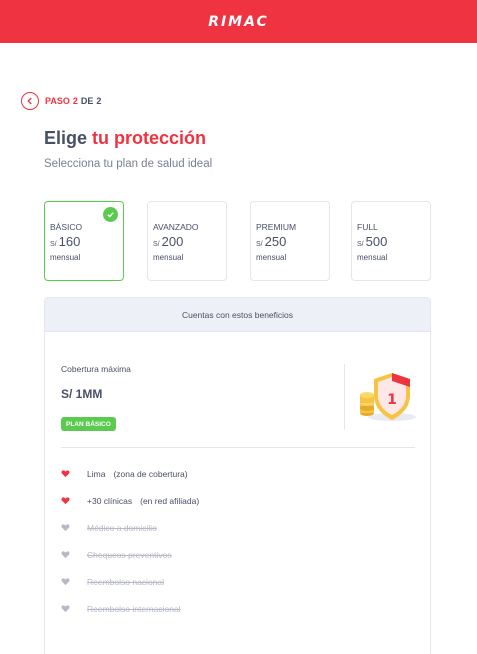  Describe the element at coordinates (66, 138) in the screenshot. I see `title-lead: Elige` at that location.